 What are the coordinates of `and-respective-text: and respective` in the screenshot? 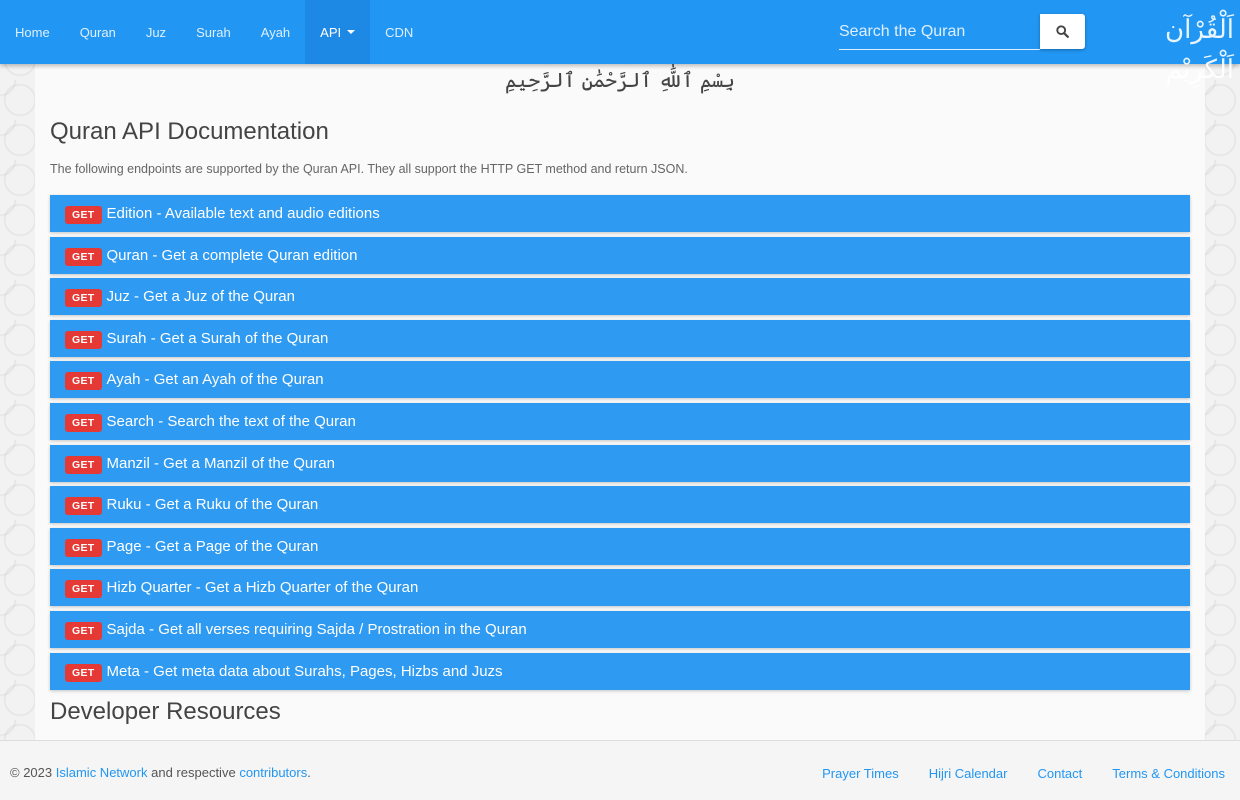 It's located at (193, 772).